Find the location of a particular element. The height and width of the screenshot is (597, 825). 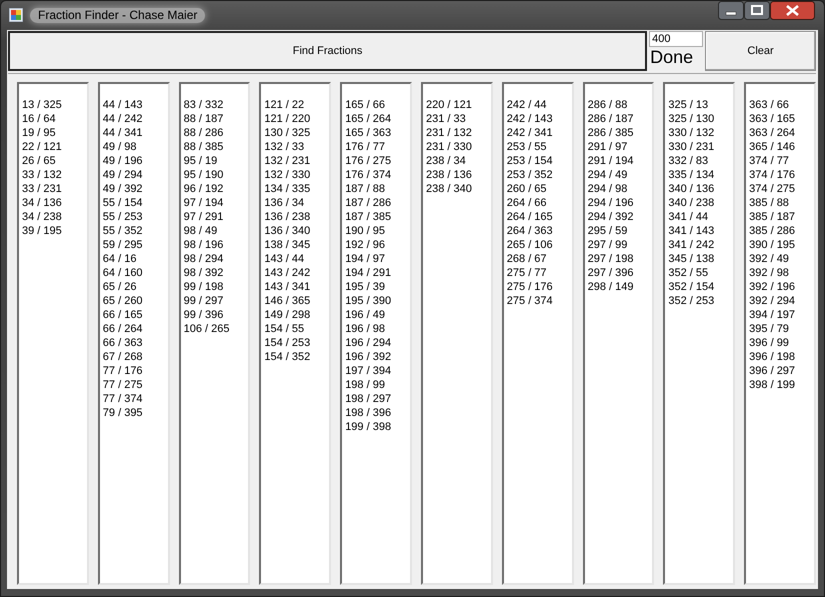

list-item: 187 / 385 is located at coordinates (368, 217).